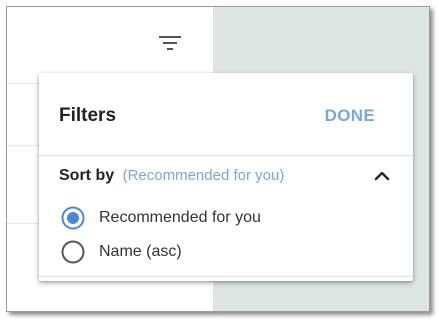 This screenshot has height=321, width=439. I want to click on radio-unselected-icon, so click(73, 252).